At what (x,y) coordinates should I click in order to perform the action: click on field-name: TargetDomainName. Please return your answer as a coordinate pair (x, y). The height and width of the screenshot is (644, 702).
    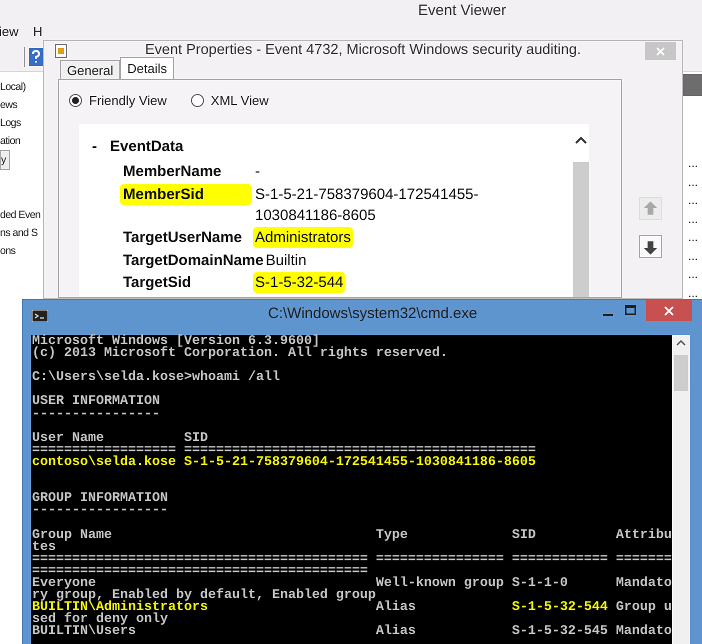
    Looking at the image, I should click on (194, 260).